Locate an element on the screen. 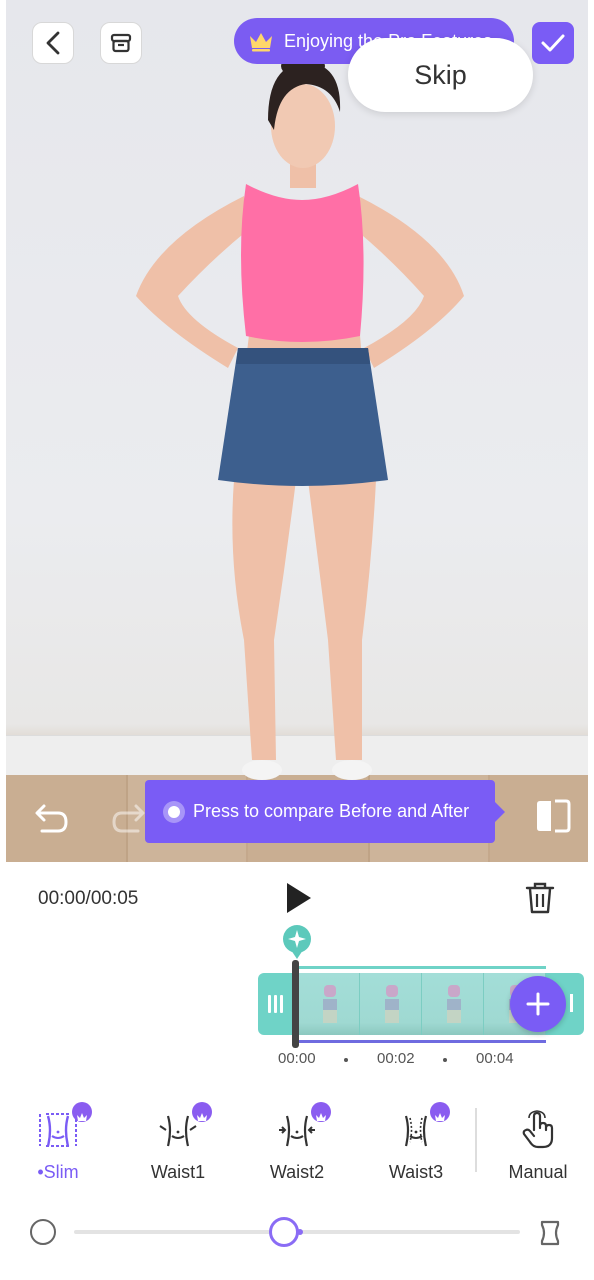 The width and height of the screenshot is (594, 1280). trim-handle-left is located at coordinates (276, 1005).